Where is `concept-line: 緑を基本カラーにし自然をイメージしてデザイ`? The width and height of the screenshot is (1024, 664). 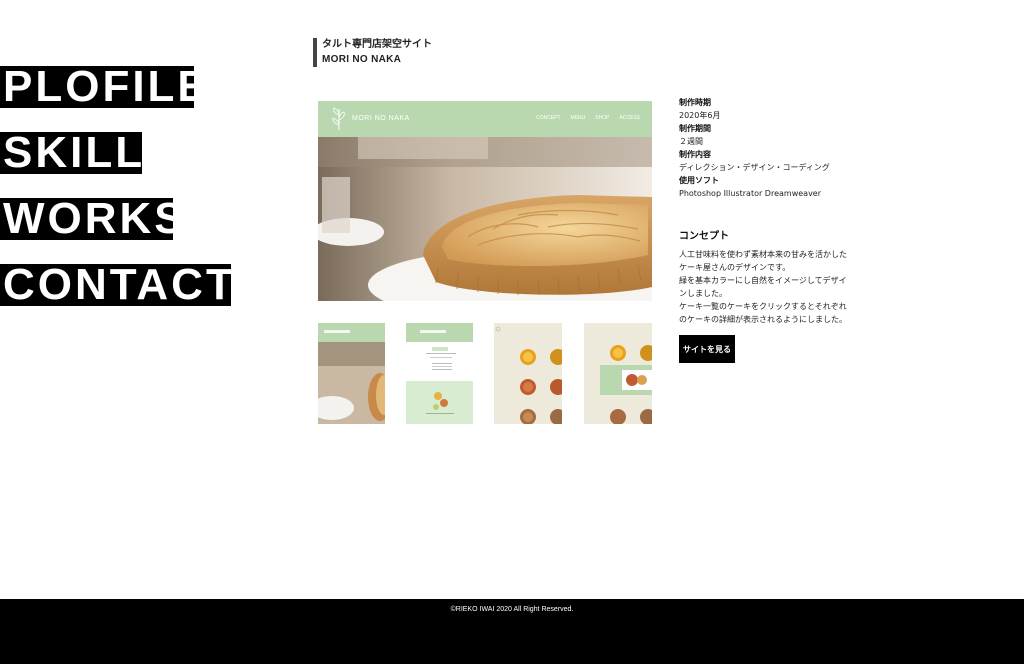 concept-line: 緑を基本カラーにし自然をイメージしてデザイ is located at coordinates (763, 280).